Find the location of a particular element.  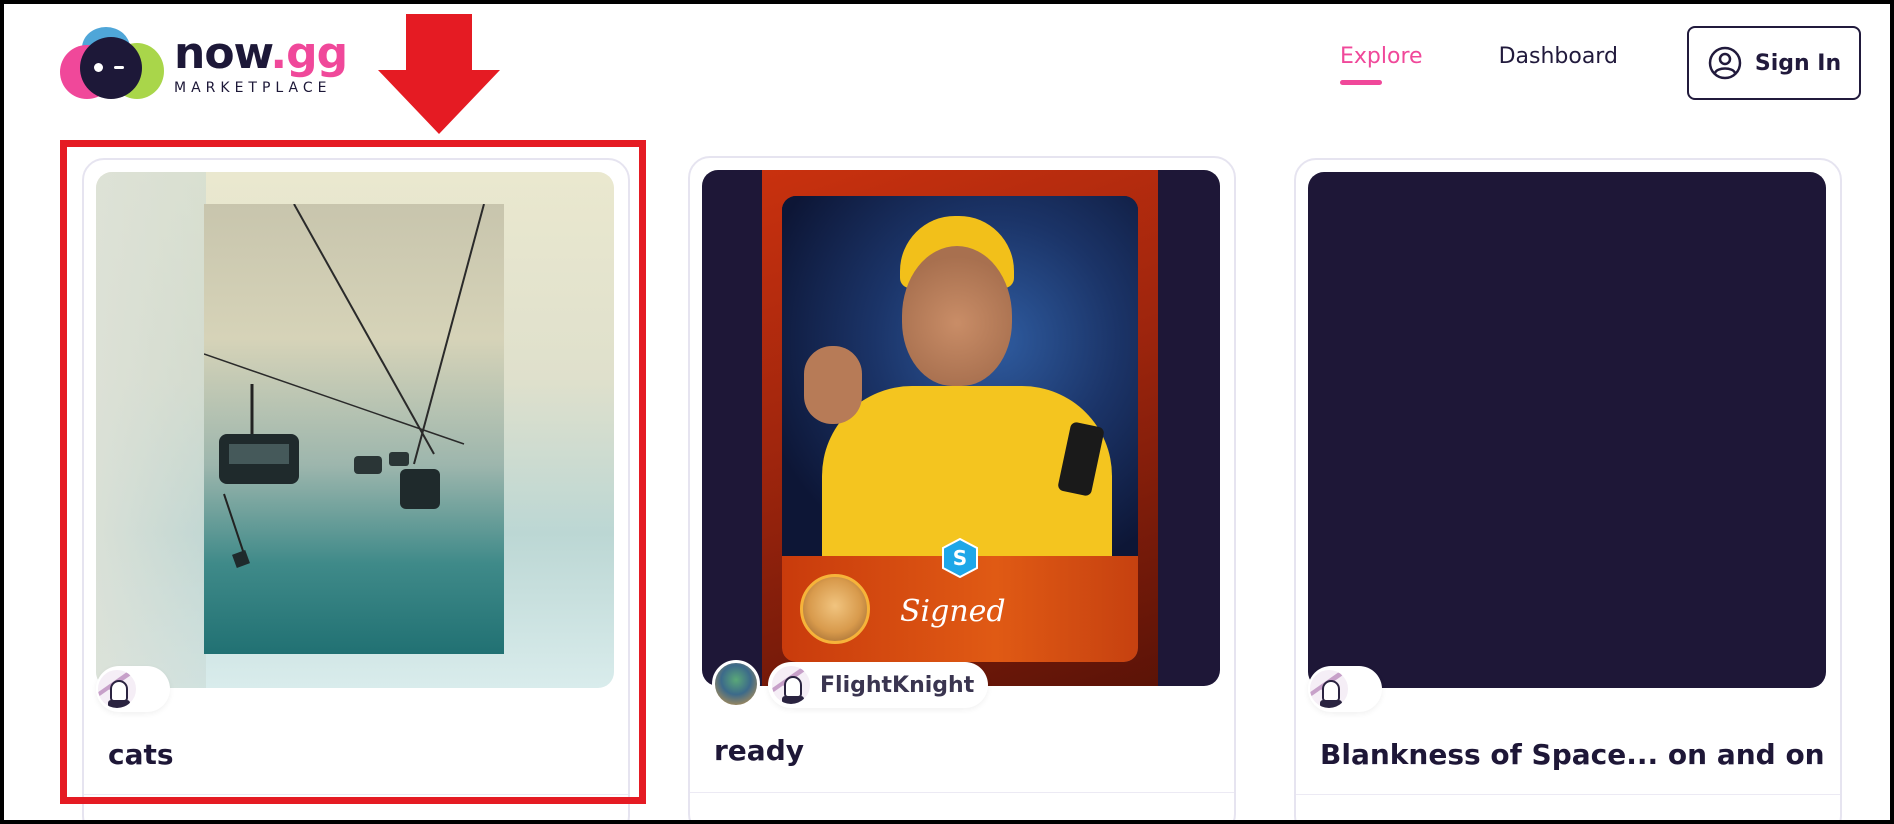

nav-explore: Explore is located at coordinates (1381, 64).